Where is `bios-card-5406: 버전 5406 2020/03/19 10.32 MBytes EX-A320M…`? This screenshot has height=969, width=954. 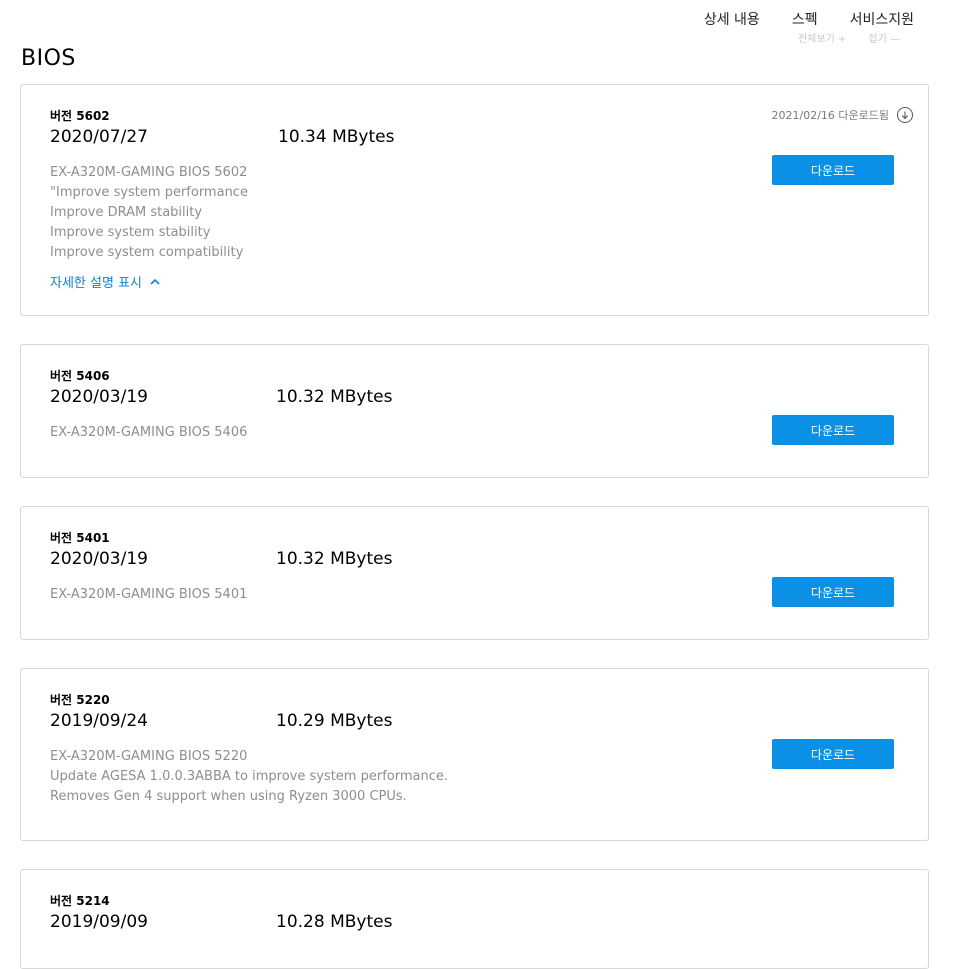
bios-card-5406: 버전 5406 2020/03/19 10.32 MBytes EX-A320M… is located at coordinates (474, 411).